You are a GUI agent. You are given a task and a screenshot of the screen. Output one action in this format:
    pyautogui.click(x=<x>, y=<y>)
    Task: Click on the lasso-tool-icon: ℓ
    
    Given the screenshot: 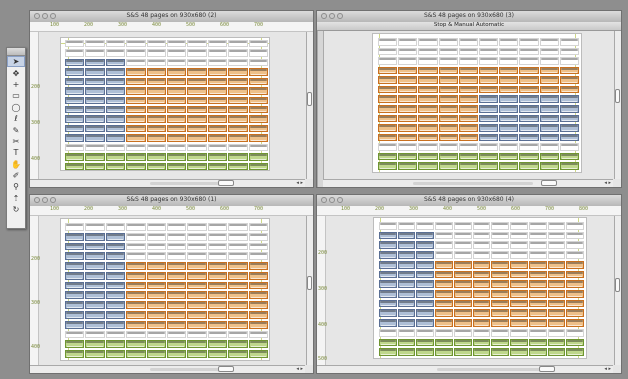 What is the action you would take?
    pyautogui.click(x=16, y=118)
    